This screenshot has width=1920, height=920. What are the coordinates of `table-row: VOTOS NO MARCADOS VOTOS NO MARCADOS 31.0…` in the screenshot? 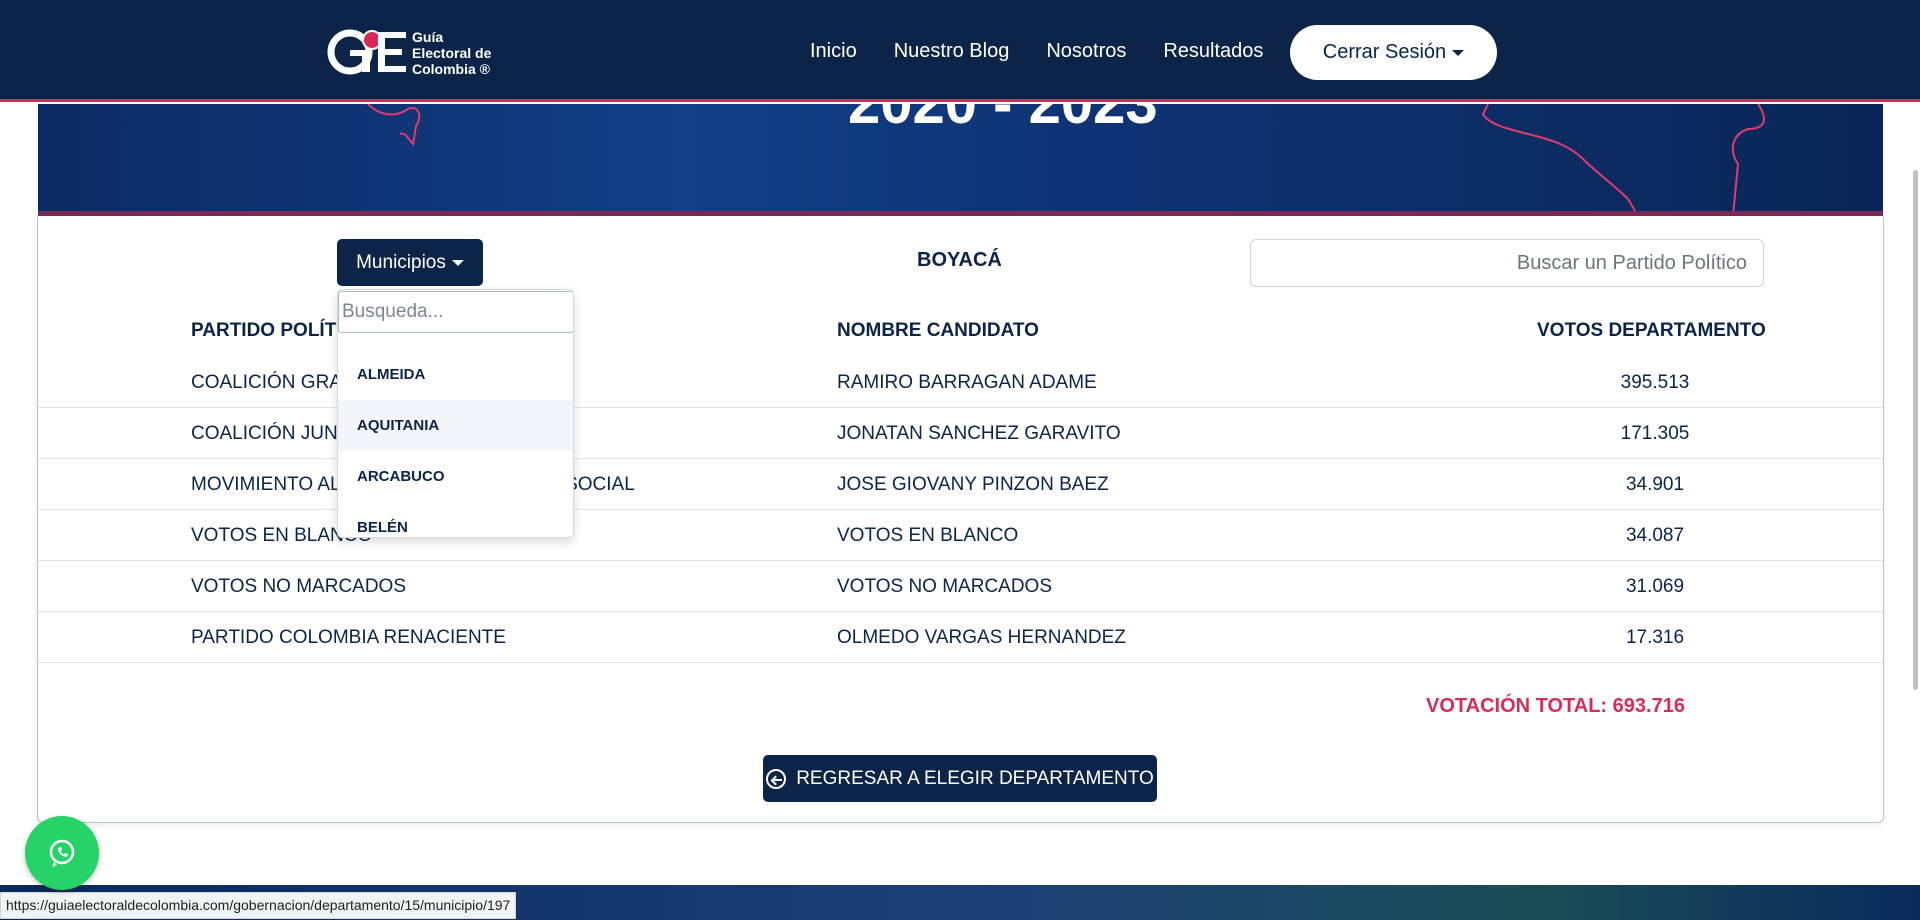 It's located at (960, 586).